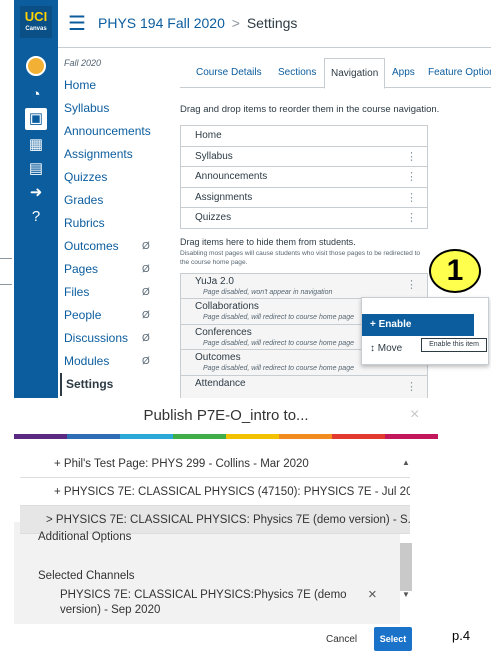 This screenshot has height=652, width=491. I want to click on step-callout: 1, so click(455, 271).